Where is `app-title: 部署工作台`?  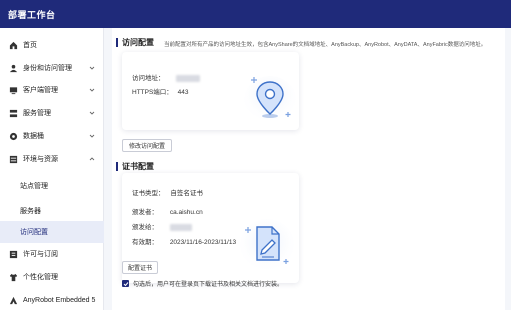 app-title: 部署工作台 is located at coordinates (32, 15).